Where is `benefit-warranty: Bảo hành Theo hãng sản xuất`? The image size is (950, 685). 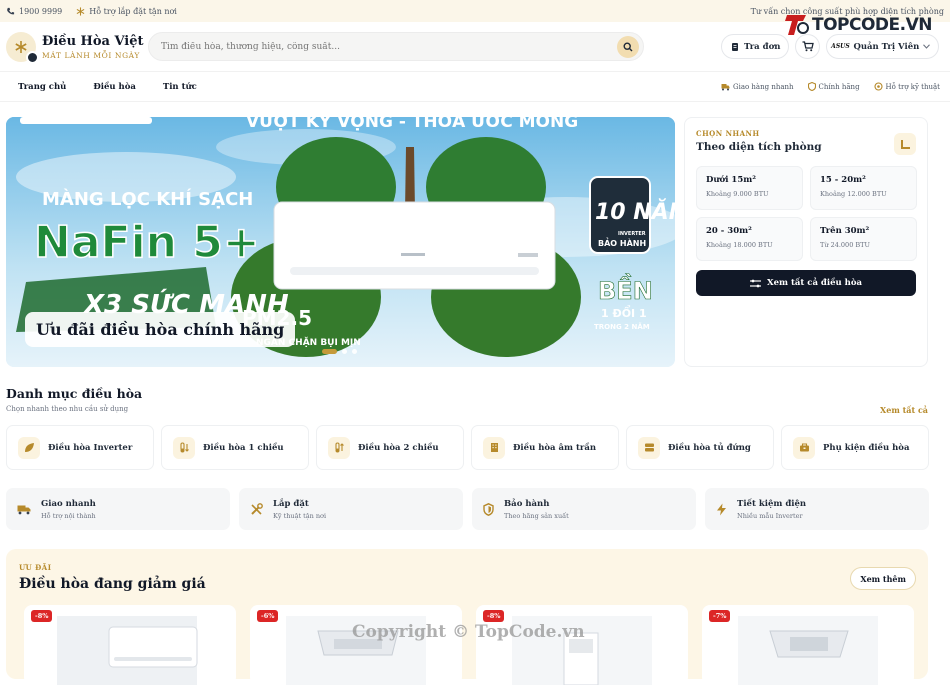 benefit-warranty: Bảo hành Theo hãng sản xuất is located at coordinates (584, 509).